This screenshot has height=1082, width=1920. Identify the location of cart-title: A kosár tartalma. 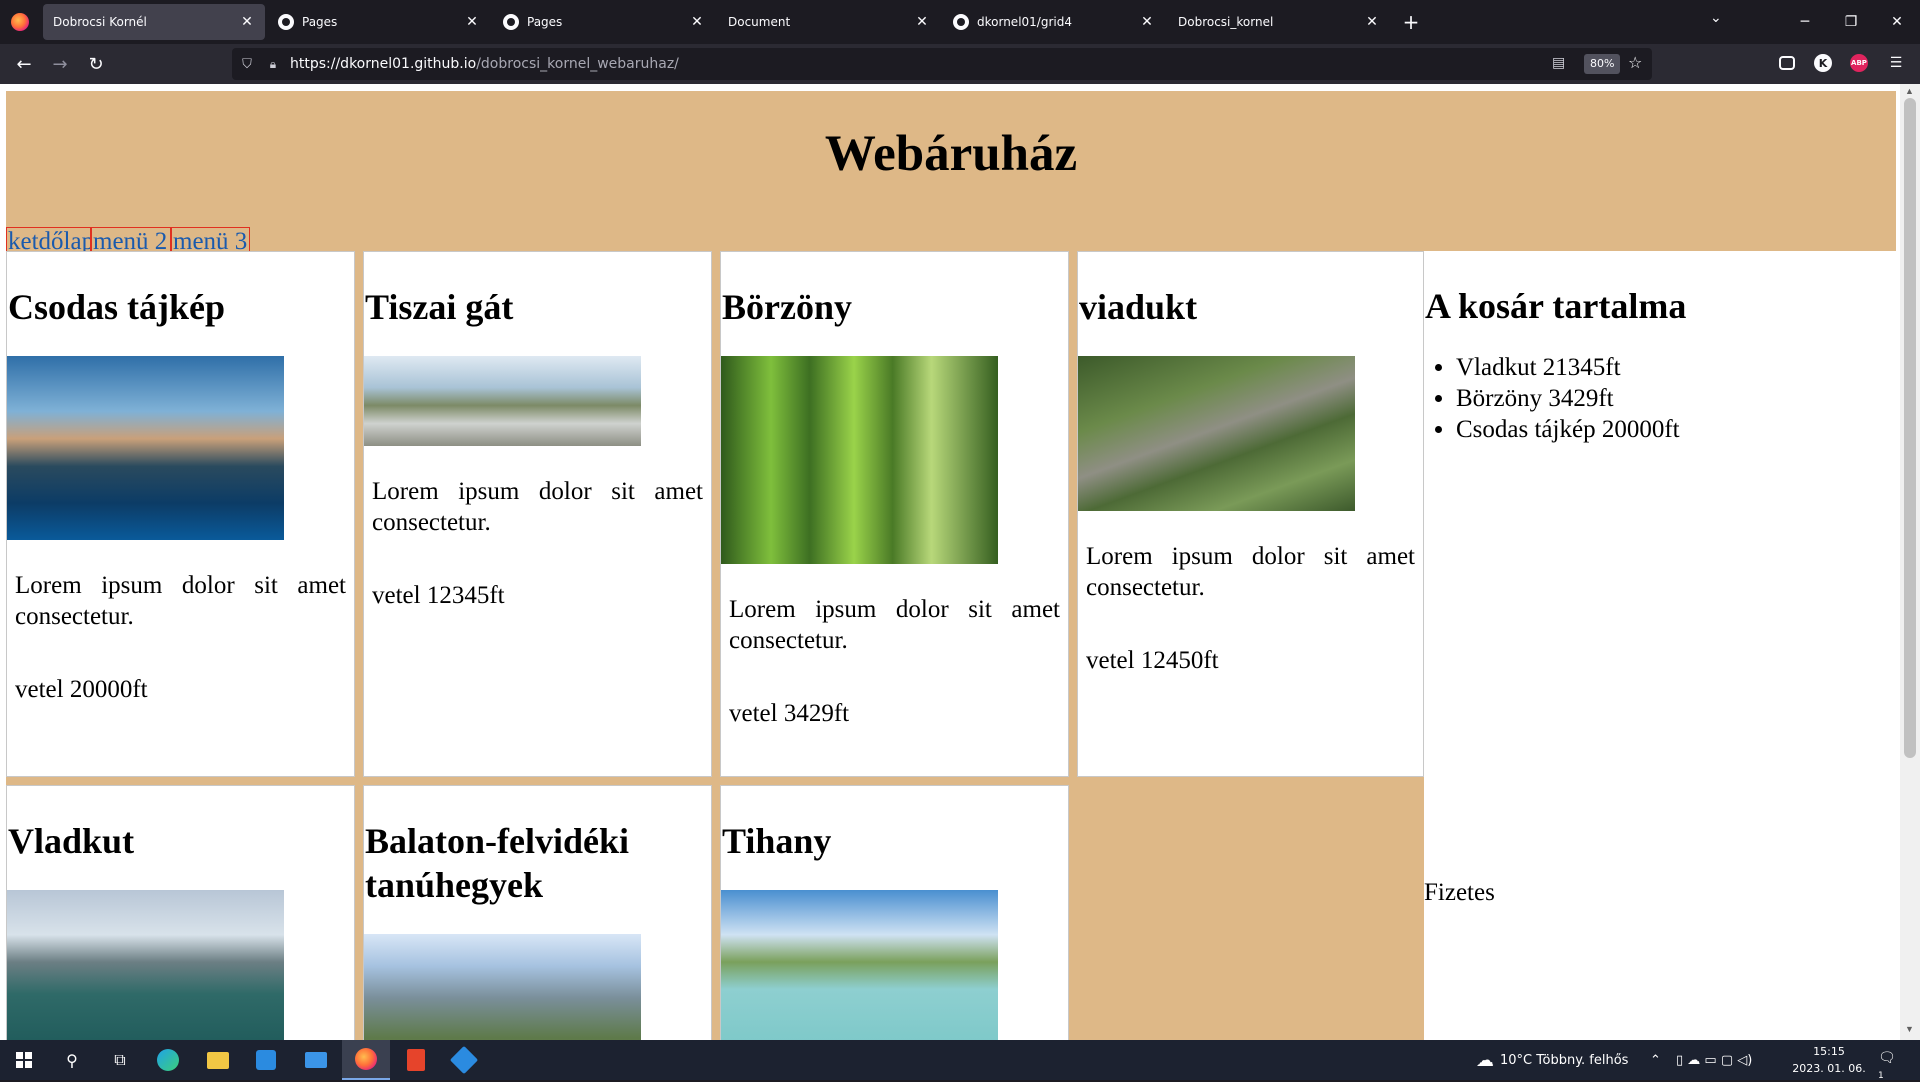
(1556, 306).